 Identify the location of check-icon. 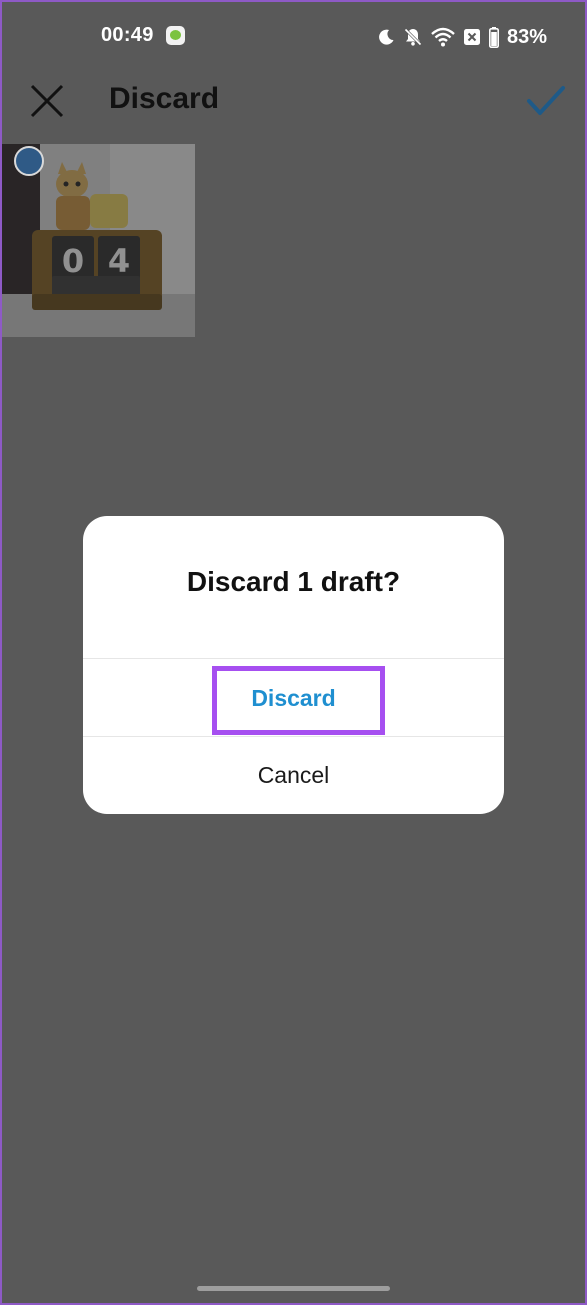
(546, 101).